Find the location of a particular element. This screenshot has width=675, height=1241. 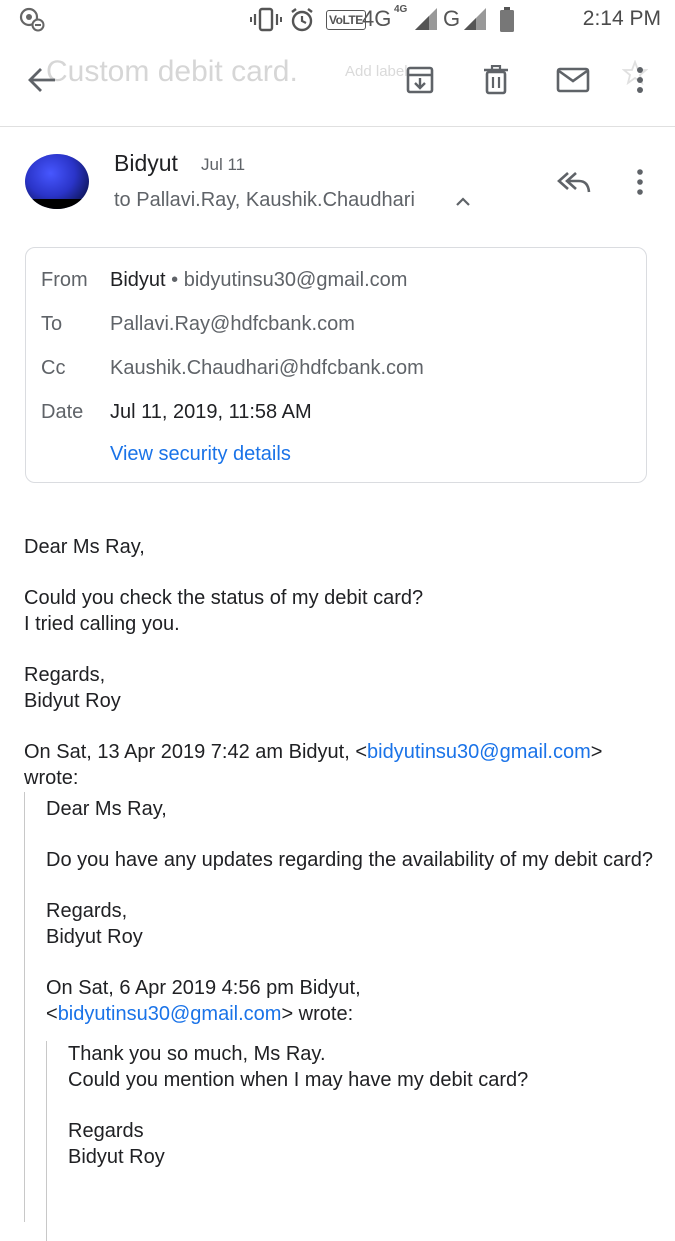

reply-all-icon is located at coordinates (574, 184).